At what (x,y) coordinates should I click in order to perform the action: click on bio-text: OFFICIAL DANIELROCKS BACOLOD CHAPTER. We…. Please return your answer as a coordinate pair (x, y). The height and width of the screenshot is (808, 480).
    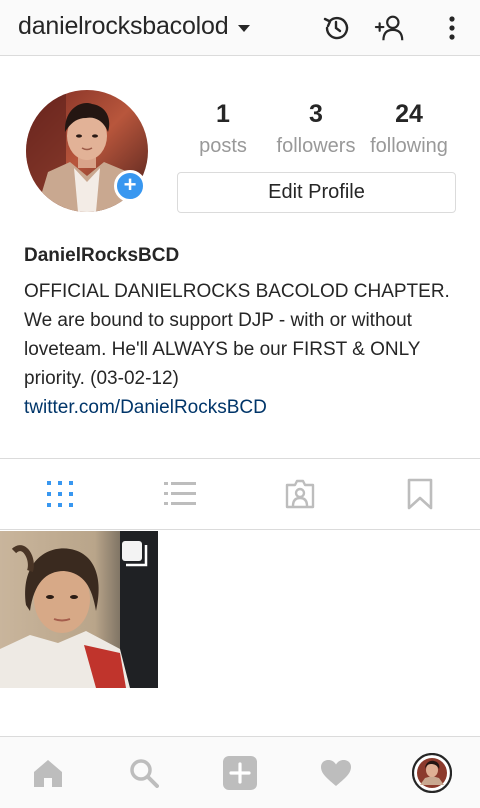
    Looking at the image, I should click on (237, 335).